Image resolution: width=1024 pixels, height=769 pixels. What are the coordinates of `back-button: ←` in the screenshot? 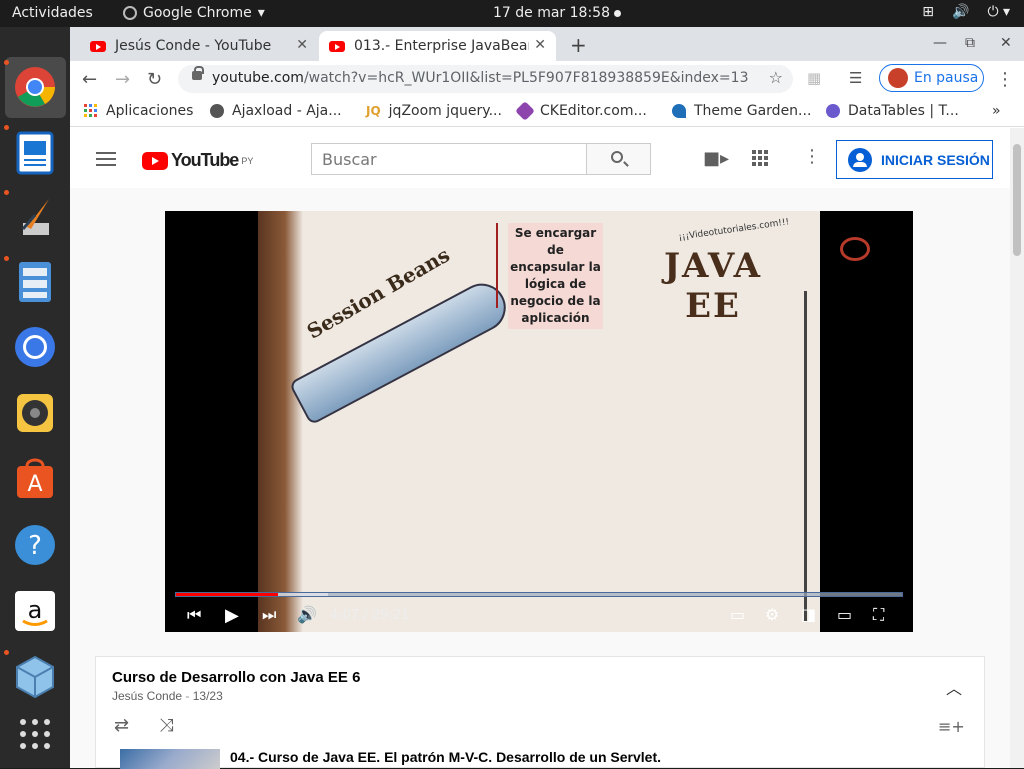 It's located at (89, 79).